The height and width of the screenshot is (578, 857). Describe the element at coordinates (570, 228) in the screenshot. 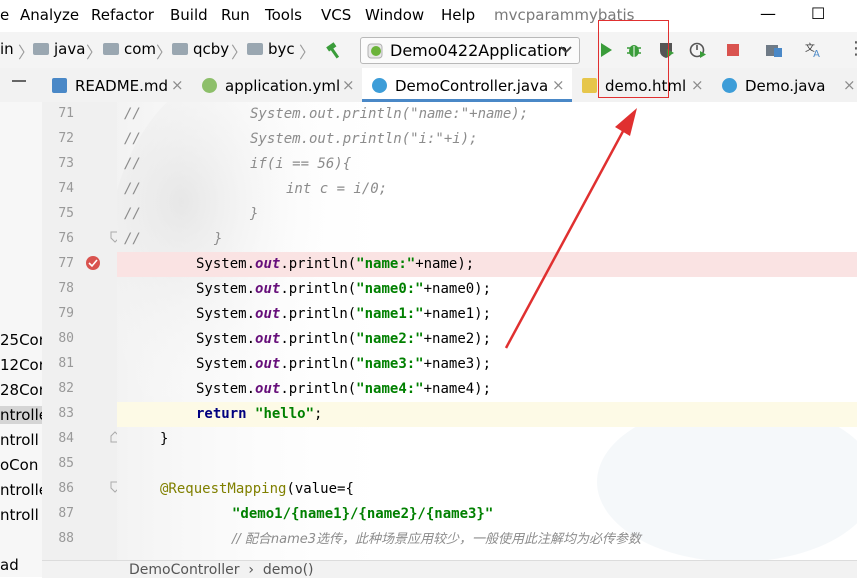

I see `annotation-arrow` at that location.